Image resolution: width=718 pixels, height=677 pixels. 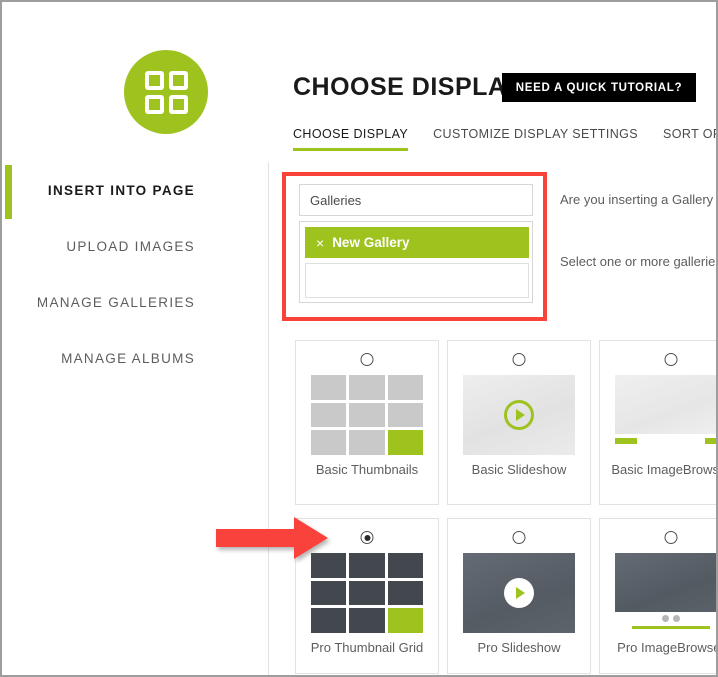 I want to click on sidebar-item-label: MANAGE ALBUMS, so click(x=128, y=358).